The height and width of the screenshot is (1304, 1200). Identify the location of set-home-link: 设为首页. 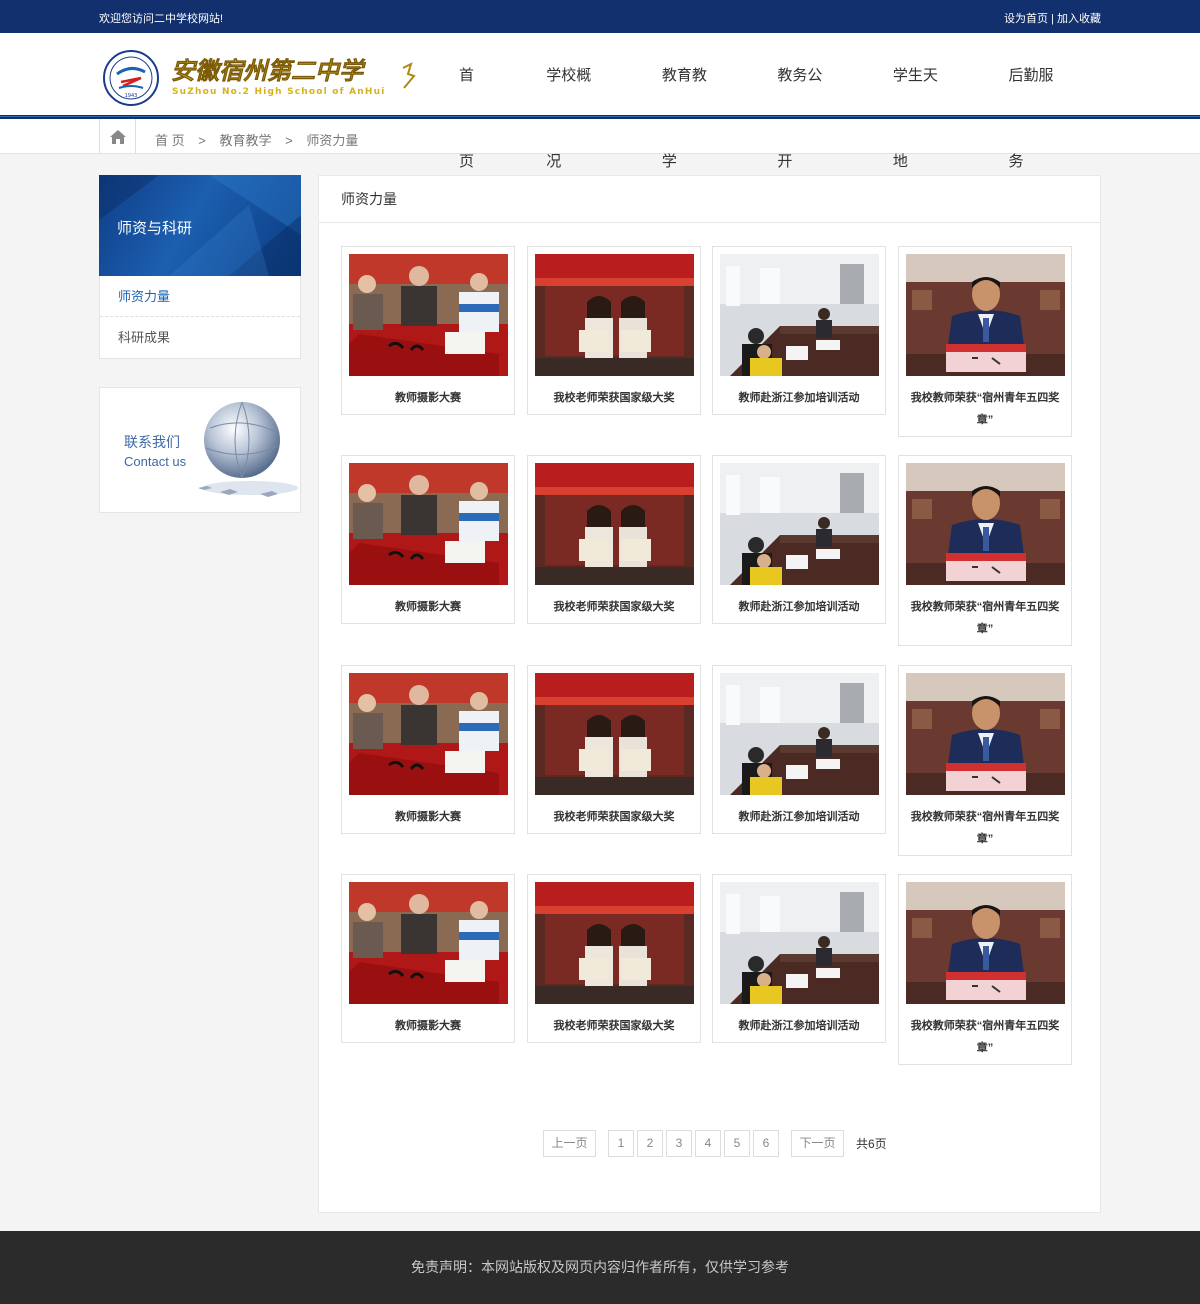
(1026, 19).